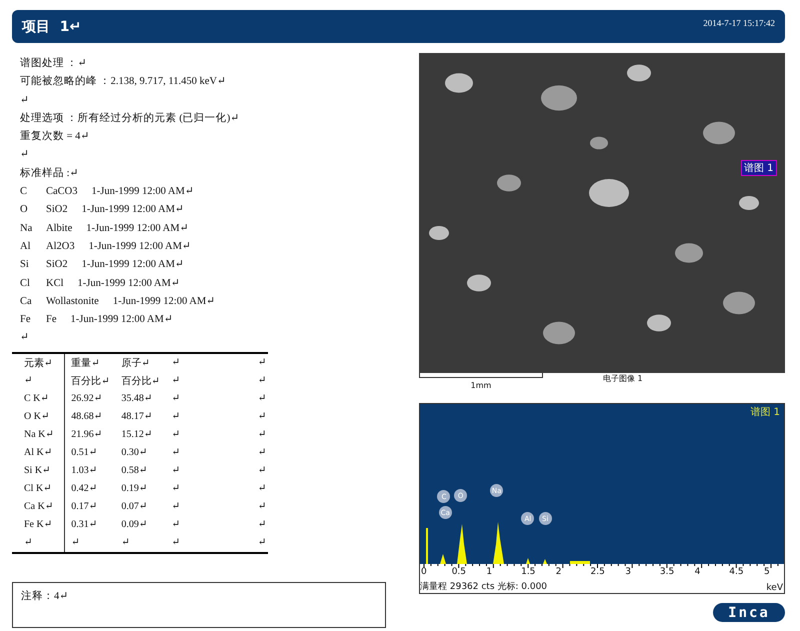 This screenshot has width=800, height=631. I want to click on element-symbol: Na, so click(27, 229).